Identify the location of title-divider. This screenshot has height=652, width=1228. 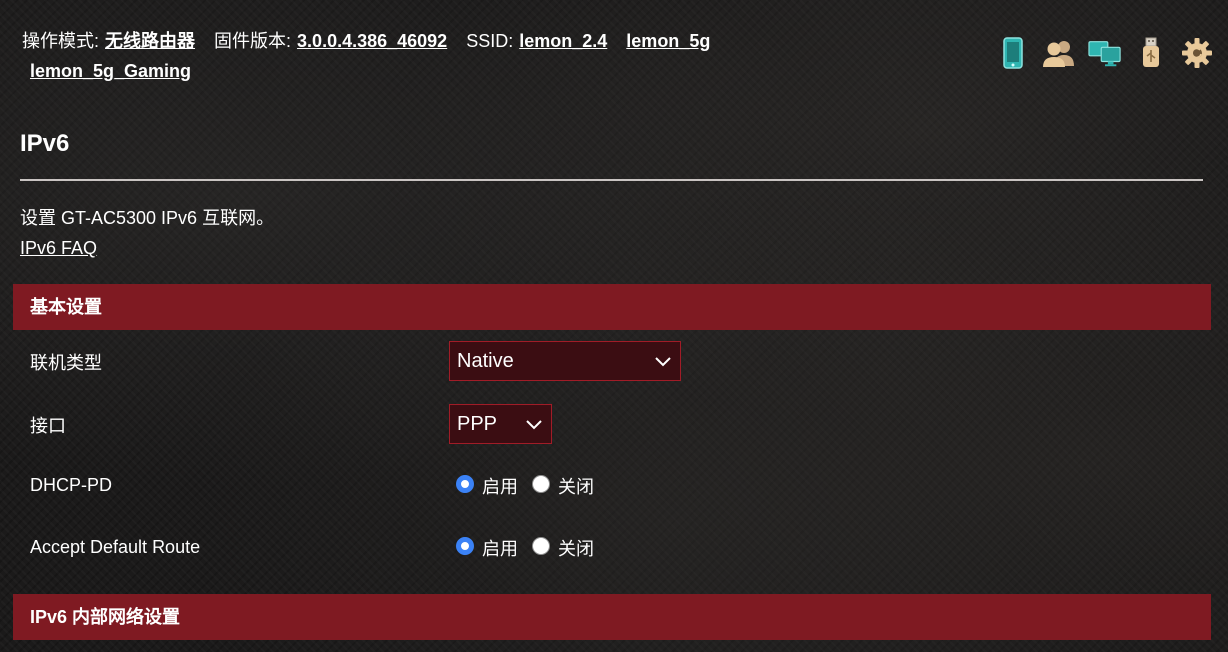
(611, 180).